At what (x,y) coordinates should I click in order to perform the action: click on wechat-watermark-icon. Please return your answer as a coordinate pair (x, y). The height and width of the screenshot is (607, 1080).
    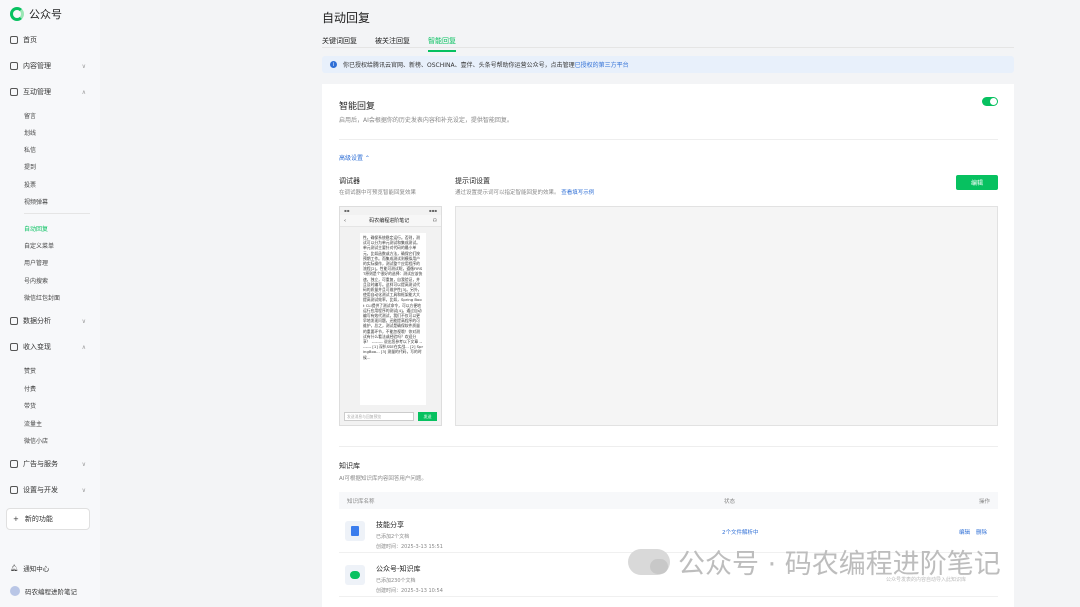
    Looking at the image, I should click on (649, 561).